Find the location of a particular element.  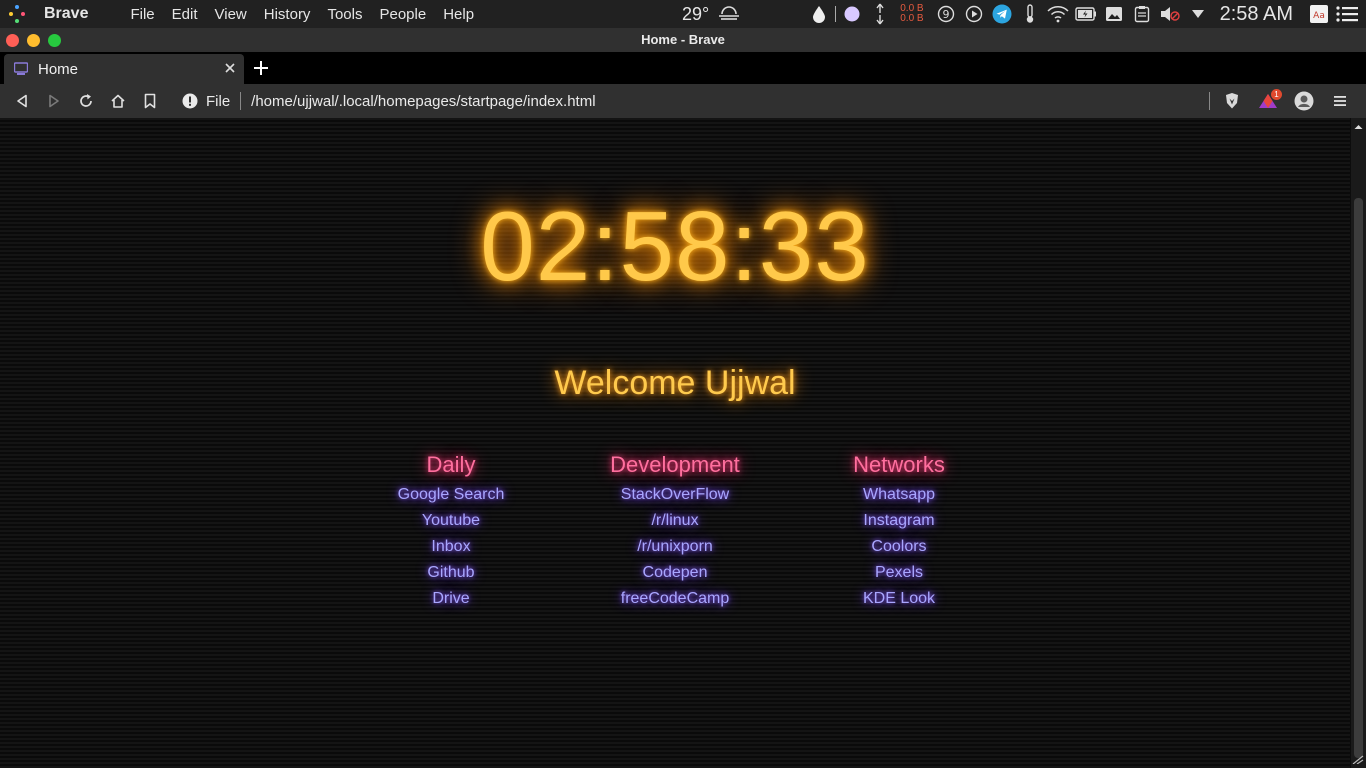

column-heading: Daily is located at coordinates (451, 464).